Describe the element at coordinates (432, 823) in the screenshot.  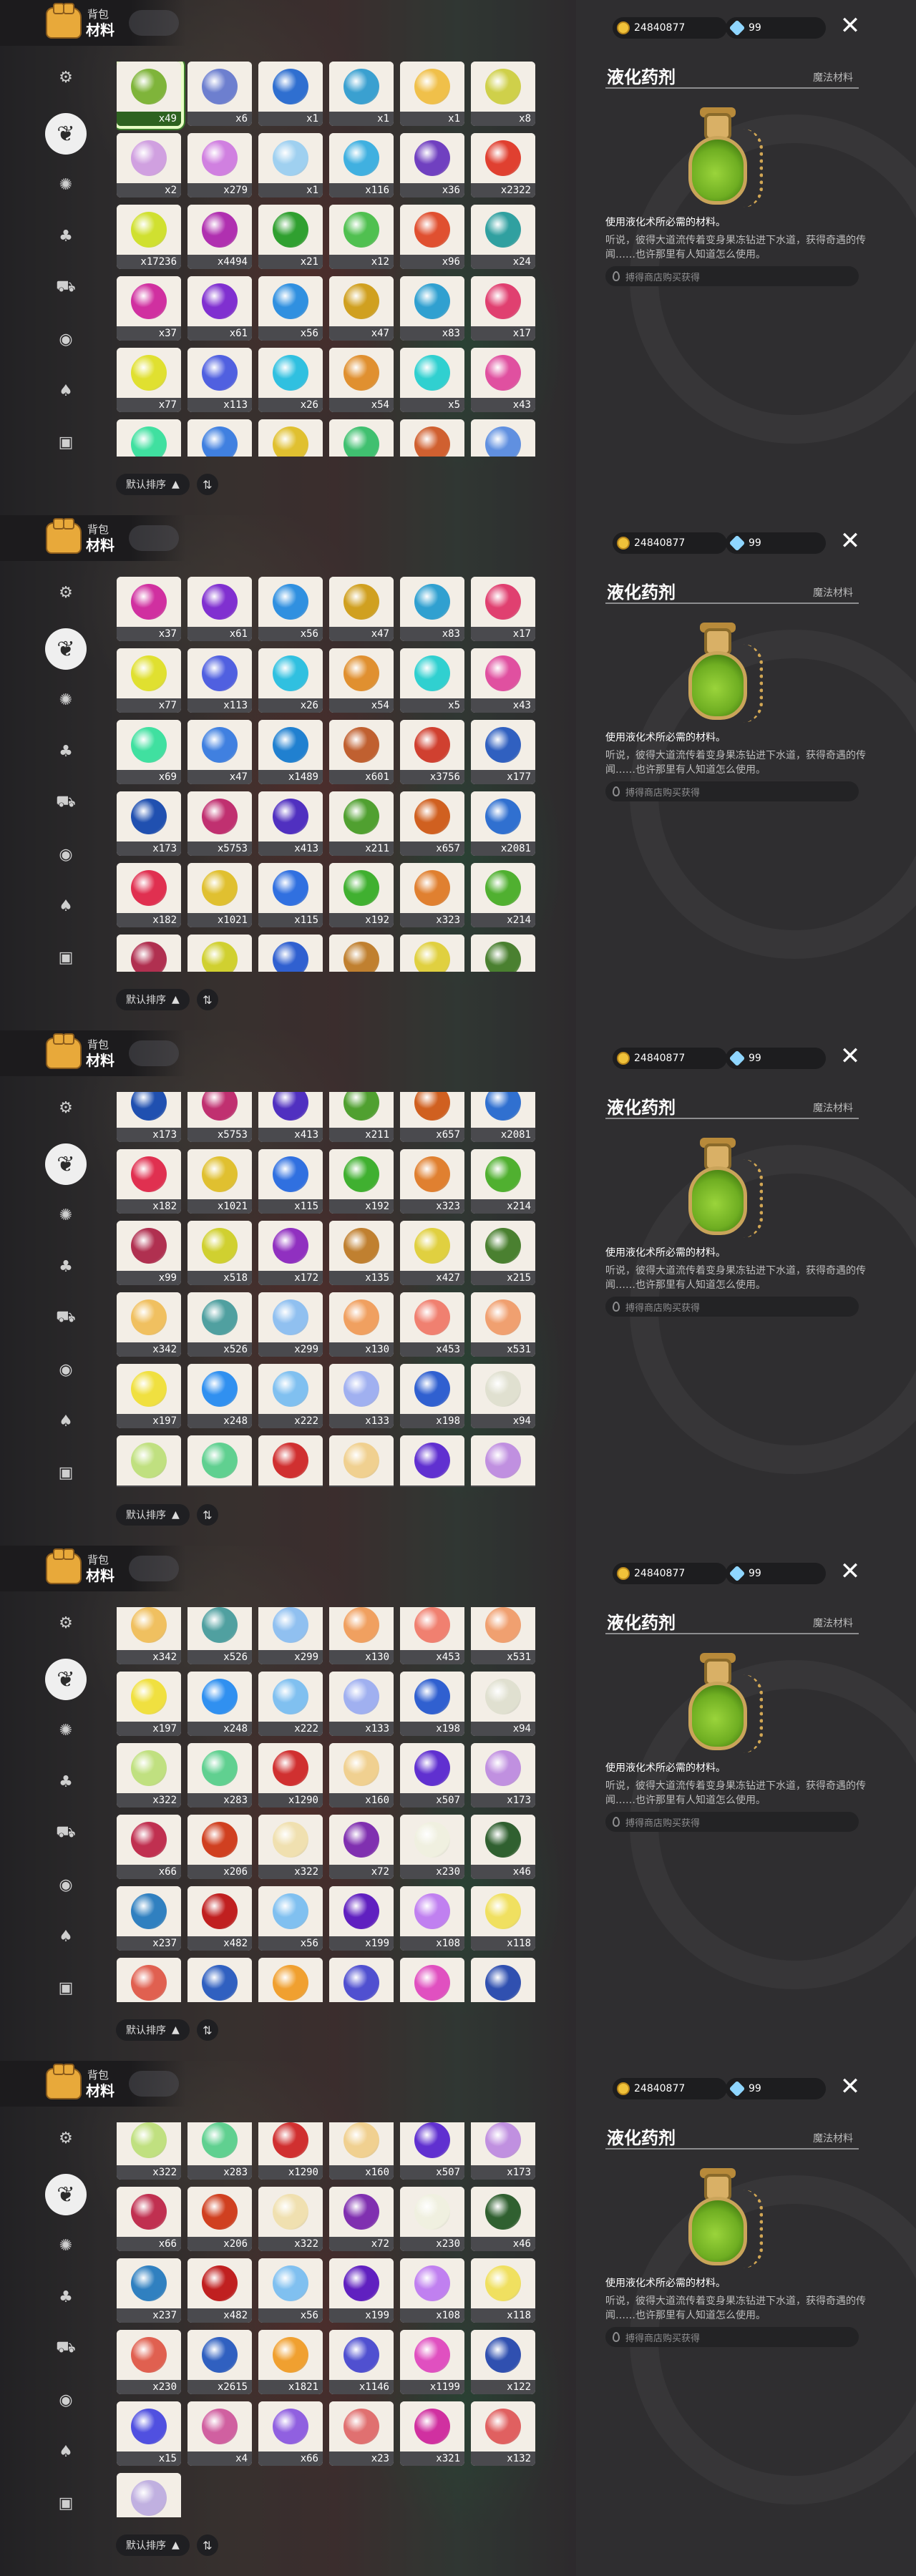
I see `inventory-item: x657` at that location.